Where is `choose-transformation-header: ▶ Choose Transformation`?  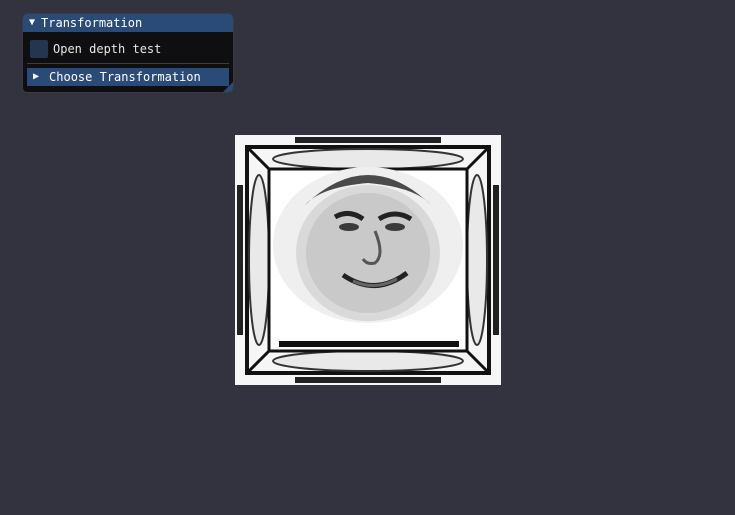
choose-transformation-header: ▶ Choose Transformation is located at coordinates (128, 77).